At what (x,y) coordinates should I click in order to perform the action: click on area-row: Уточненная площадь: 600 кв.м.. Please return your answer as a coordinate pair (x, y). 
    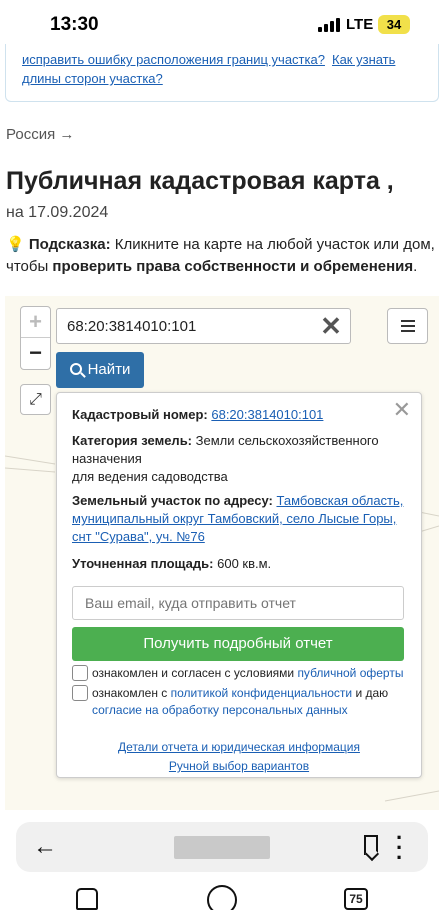
    Looking at the image, I should click on (239, 564).